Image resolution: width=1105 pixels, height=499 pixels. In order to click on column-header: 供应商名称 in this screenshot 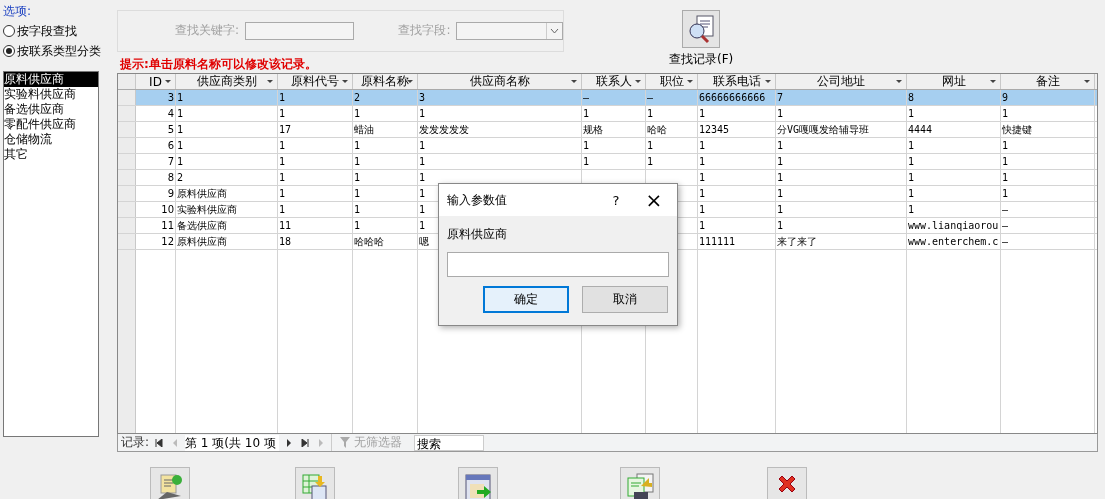, I will do `click(500, 82)`.